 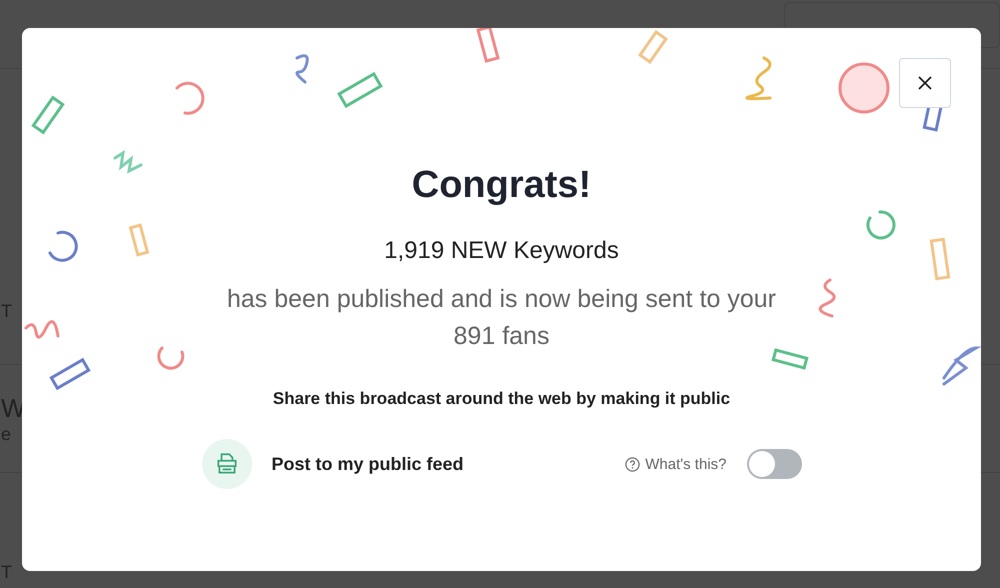 What do you see at coordinates (632, 464) in the screenshot?
I see `question-icon` at bounding box center [632, 464].